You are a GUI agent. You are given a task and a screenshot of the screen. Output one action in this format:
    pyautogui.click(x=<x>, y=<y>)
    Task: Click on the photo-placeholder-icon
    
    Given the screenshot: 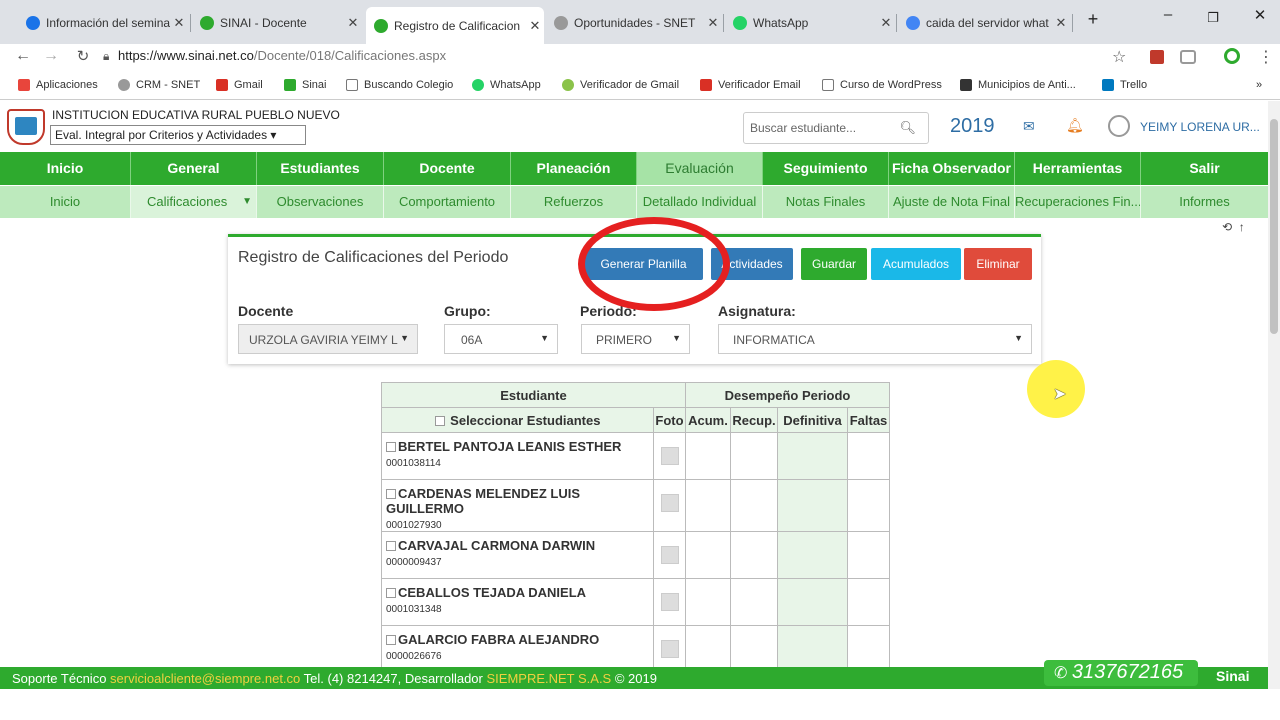 What is the action you would take?
    pyautogui.click(x=669, y=456)
    